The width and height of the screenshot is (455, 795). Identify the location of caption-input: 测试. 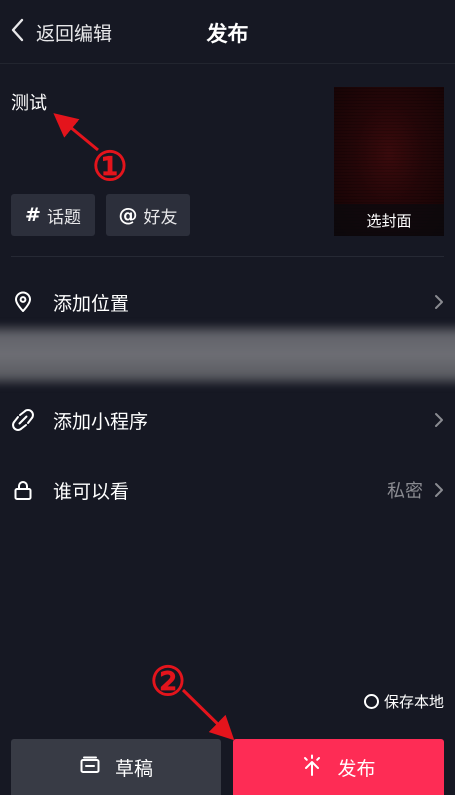
(29, 102).